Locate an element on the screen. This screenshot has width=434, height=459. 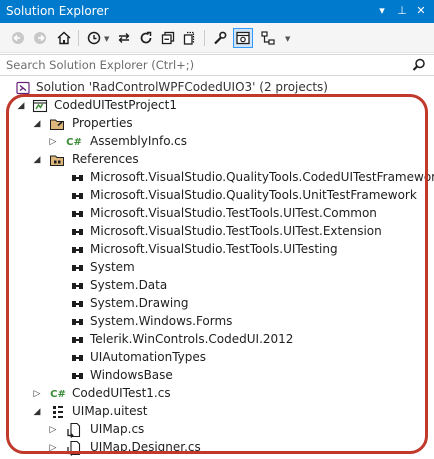
properties-icon is located at coordinates (220, 38).